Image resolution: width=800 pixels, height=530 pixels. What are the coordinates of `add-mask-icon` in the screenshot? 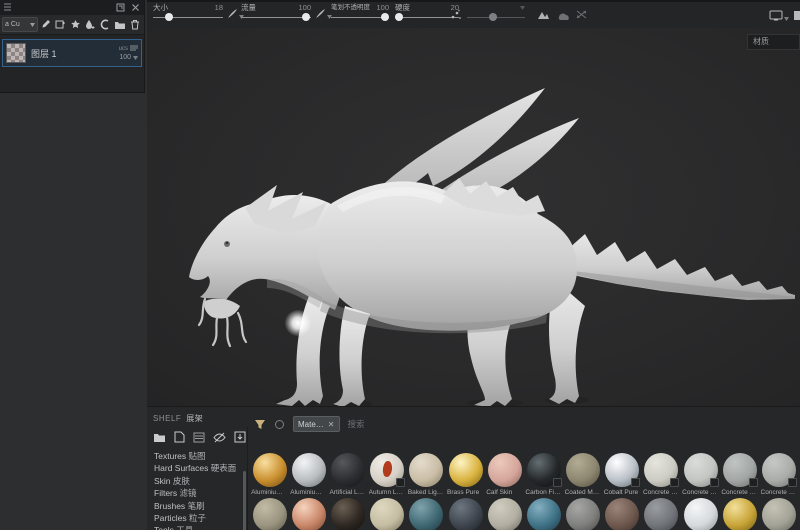 It's located at (104, 24).